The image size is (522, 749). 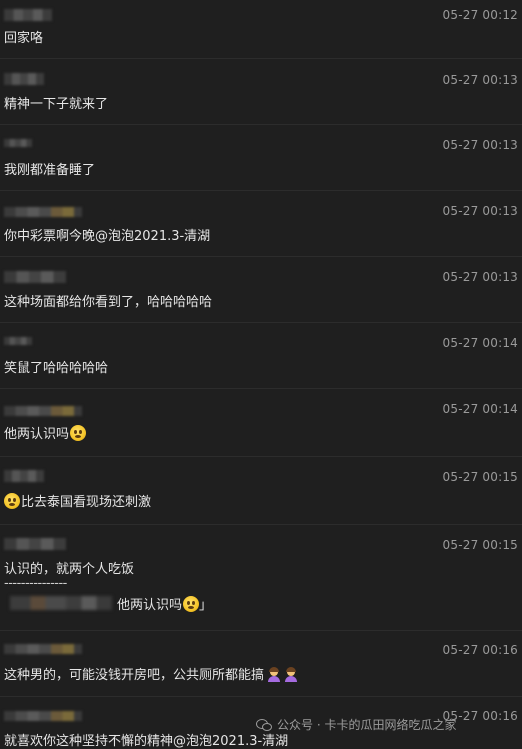 I want to click on message-text: 回家咯, so click(x=24, y=38).